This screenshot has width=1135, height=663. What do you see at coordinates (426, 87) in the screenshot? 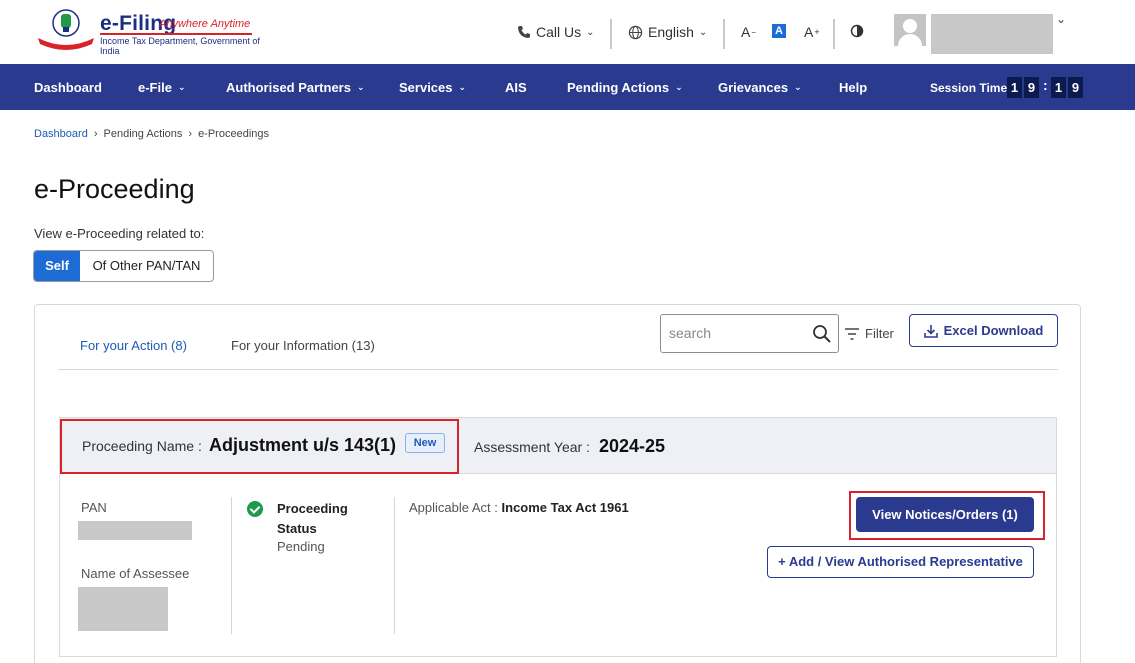
I see `nav-label: Services` at bounding box center [426, 87].